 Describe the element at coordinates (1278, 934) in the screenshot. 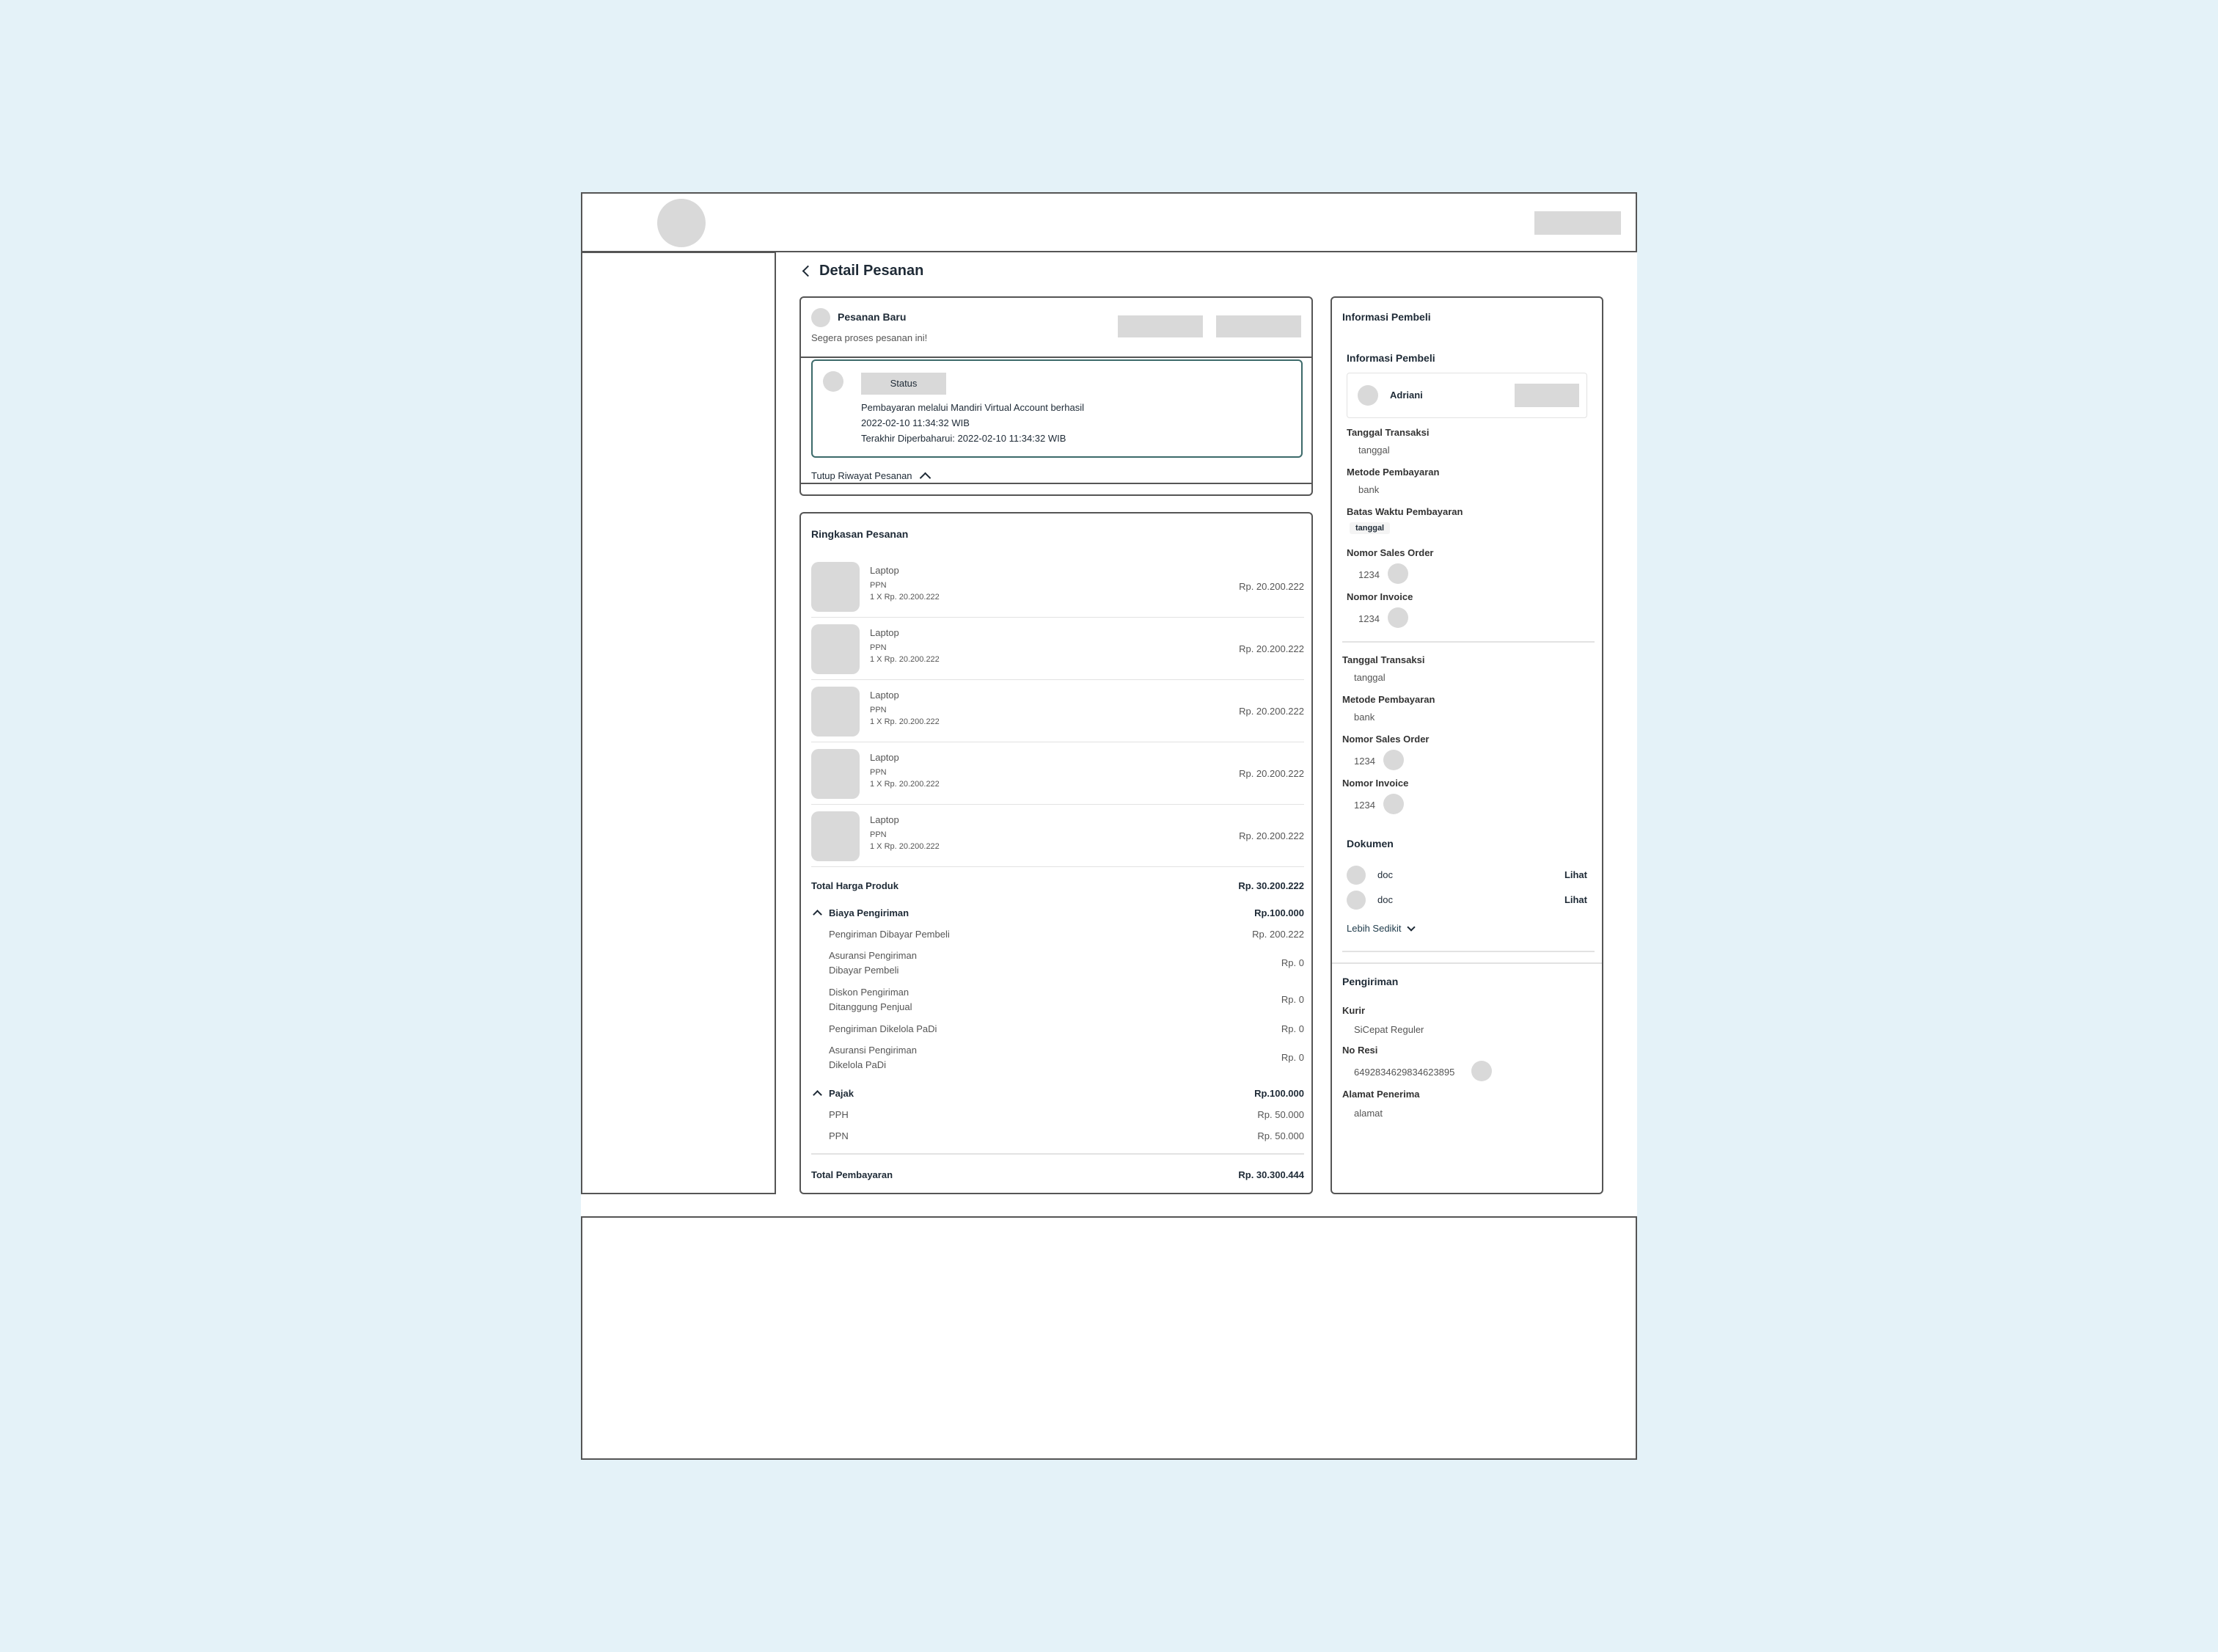

I see `shipping-item-value: Rp. 200.222` at that location.